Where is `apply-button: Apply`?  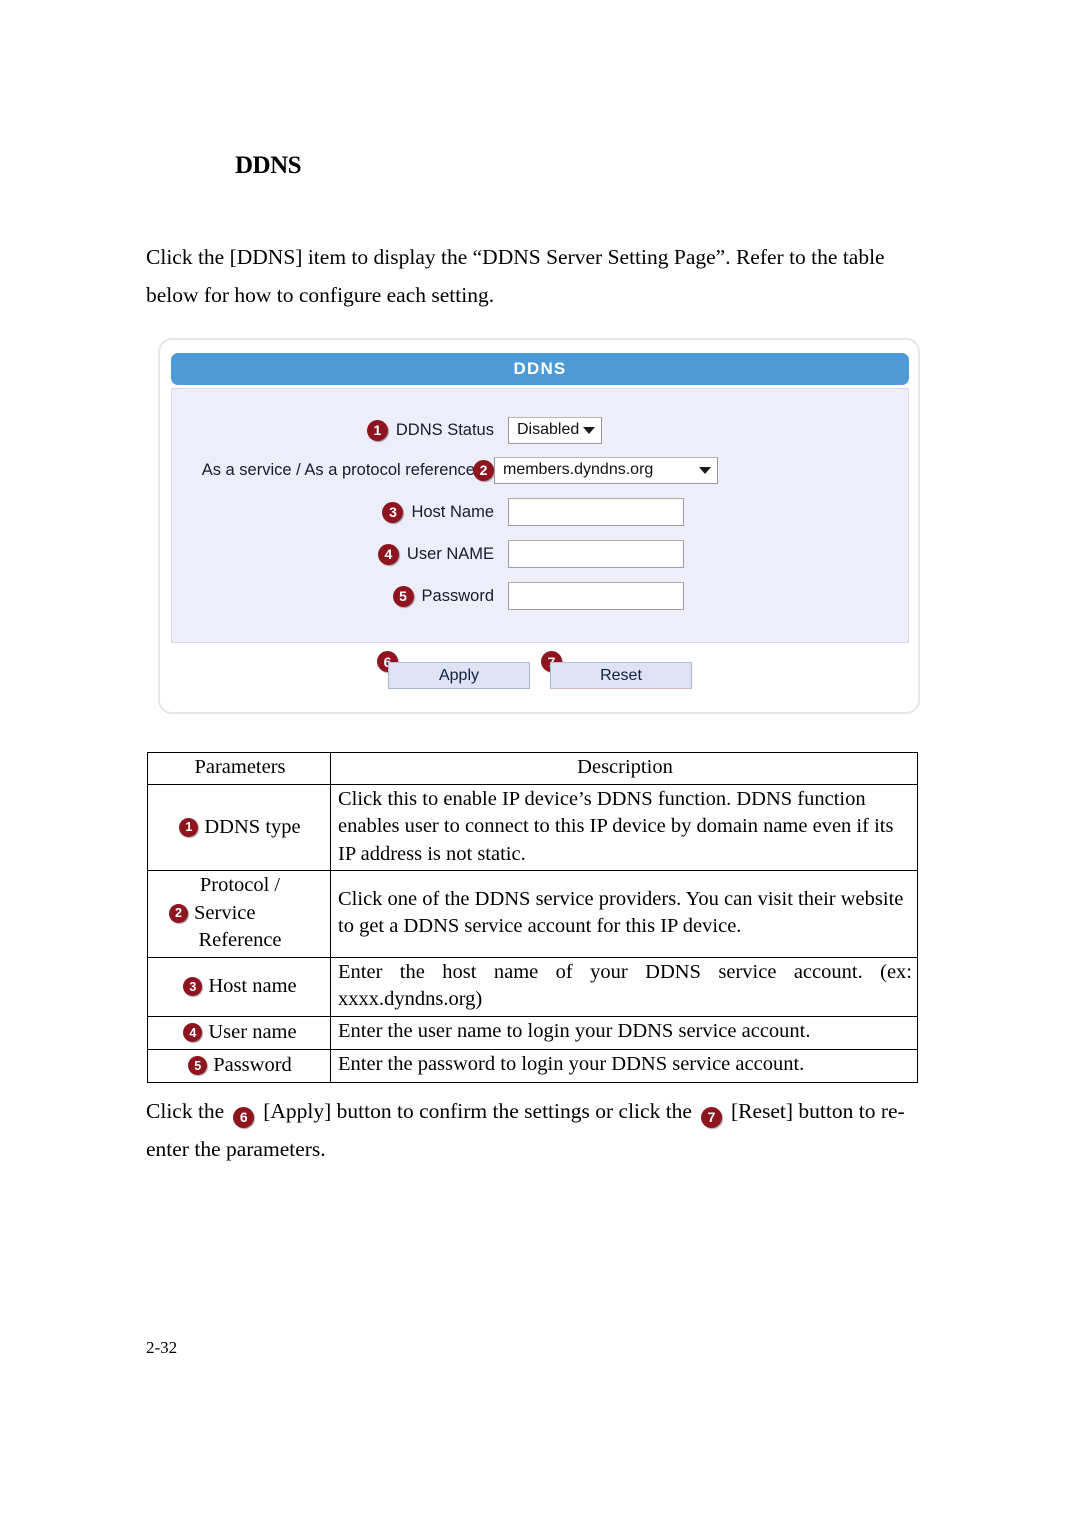 apply-button: Apply is located at coordinates (459, 675).